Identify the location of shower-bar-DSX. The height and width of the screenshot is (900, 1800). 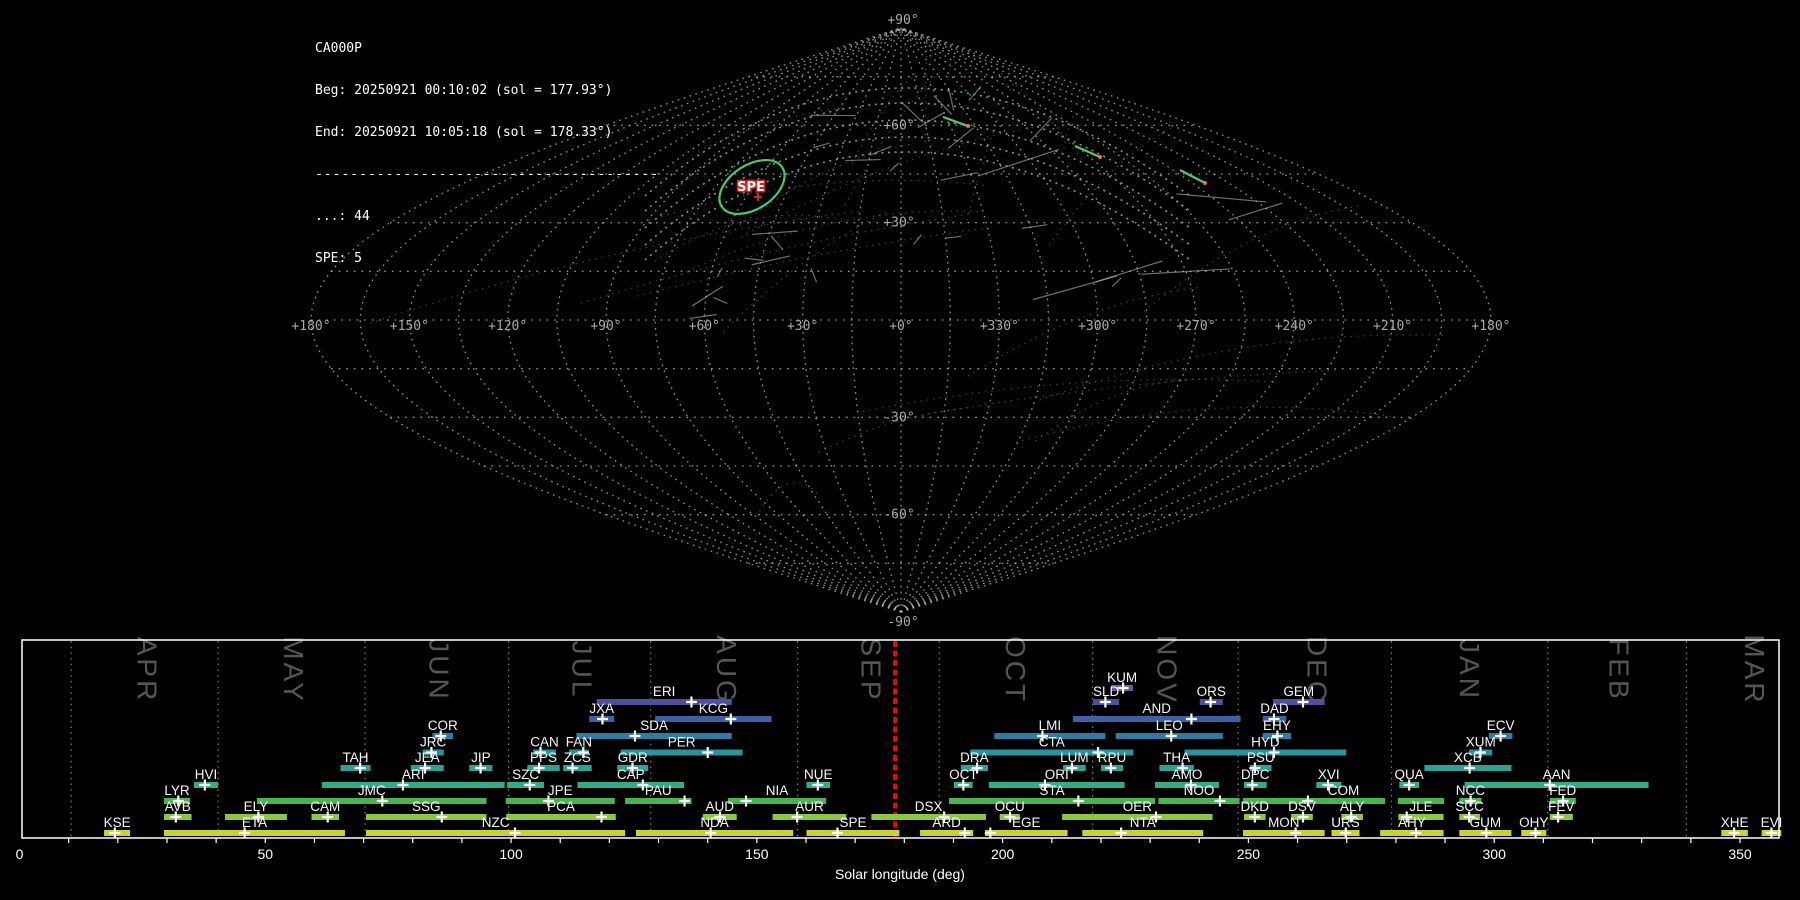
(928, 817).